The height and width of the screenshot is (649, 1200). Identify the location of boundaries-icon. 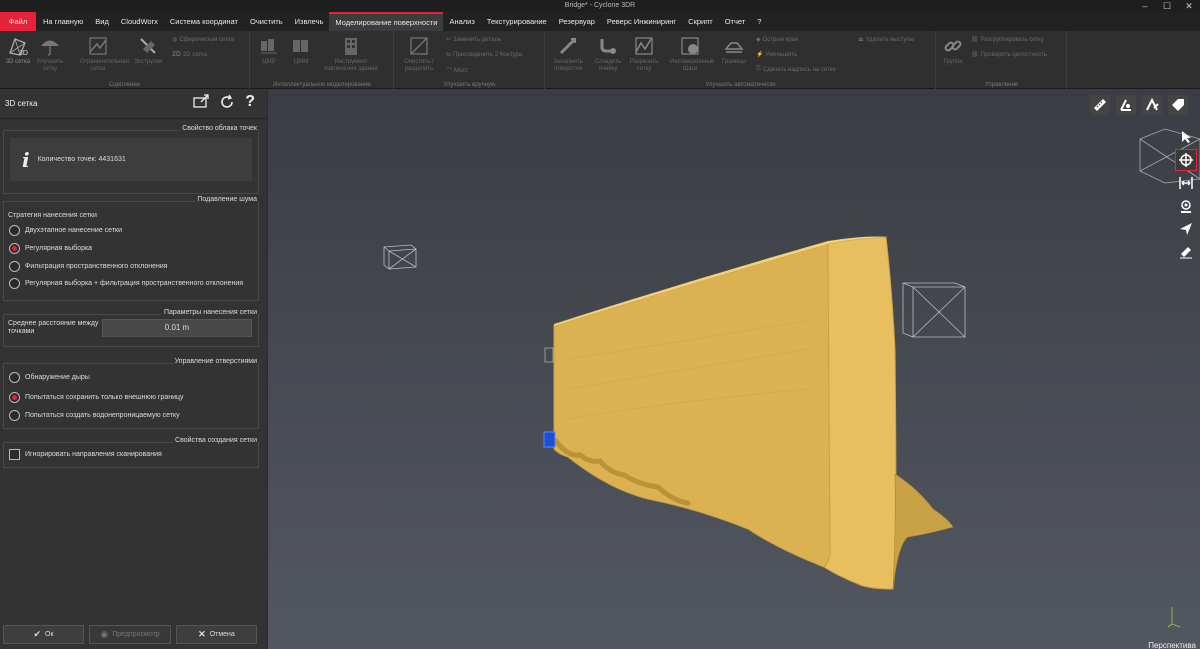
(734, 47).